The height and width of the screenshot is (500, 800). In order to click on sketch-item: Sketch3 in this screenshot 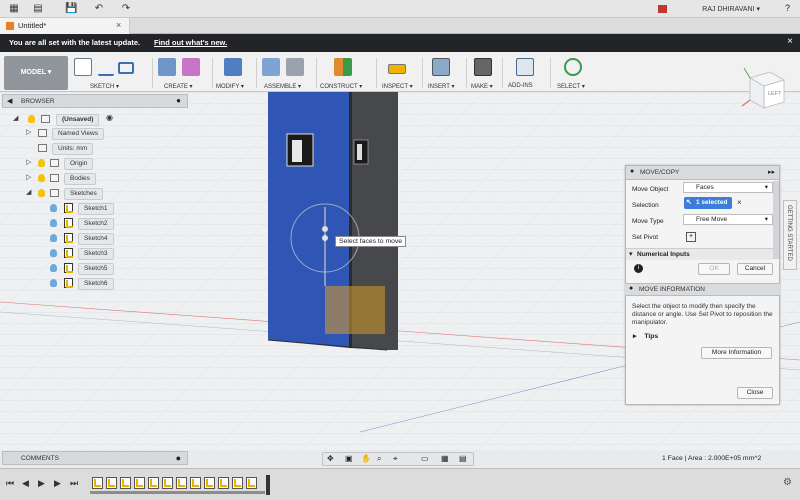, I will do `click(65, 253)`.